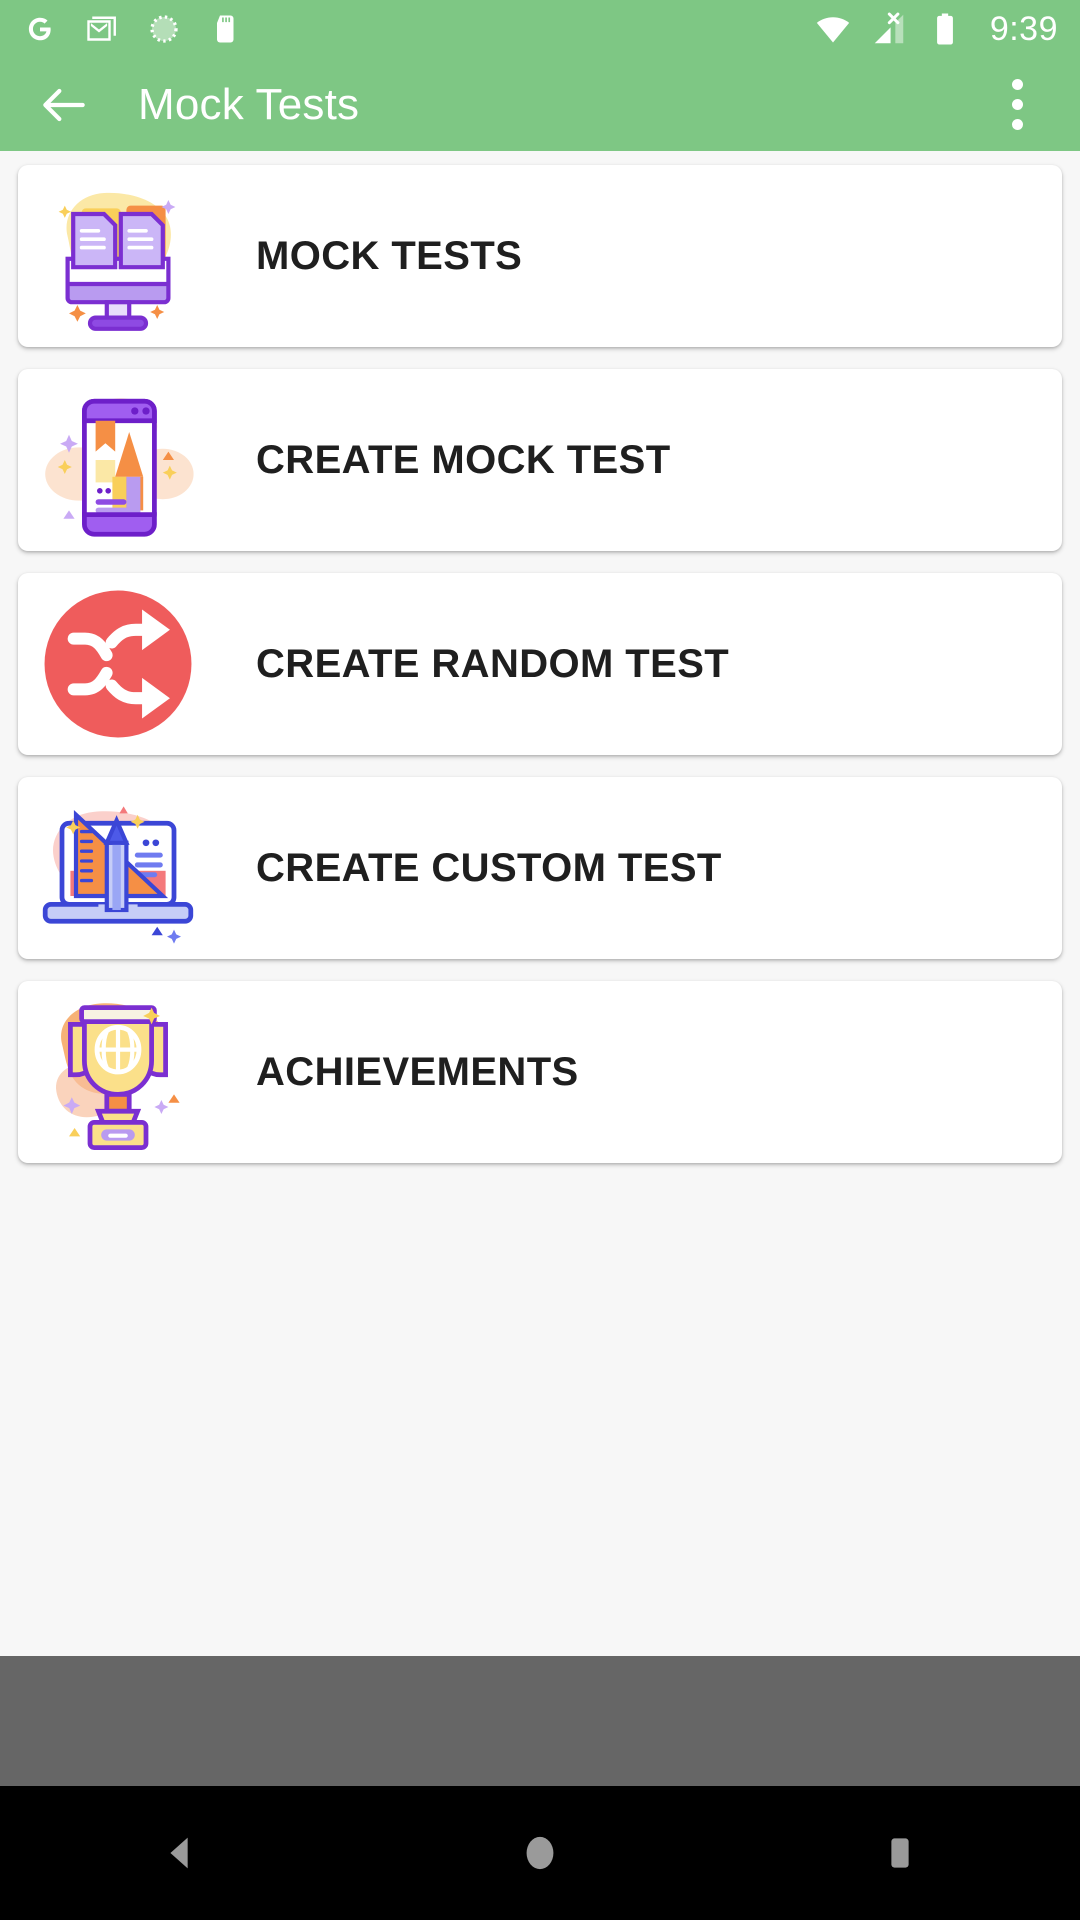 Image resolution: width=1080 pixels, height=1920 pixels. What do you see at coordinates (1023, 29) in the screenshot?
I see `status-bar-clock: 9:39` at bounding box center [1023, 29].